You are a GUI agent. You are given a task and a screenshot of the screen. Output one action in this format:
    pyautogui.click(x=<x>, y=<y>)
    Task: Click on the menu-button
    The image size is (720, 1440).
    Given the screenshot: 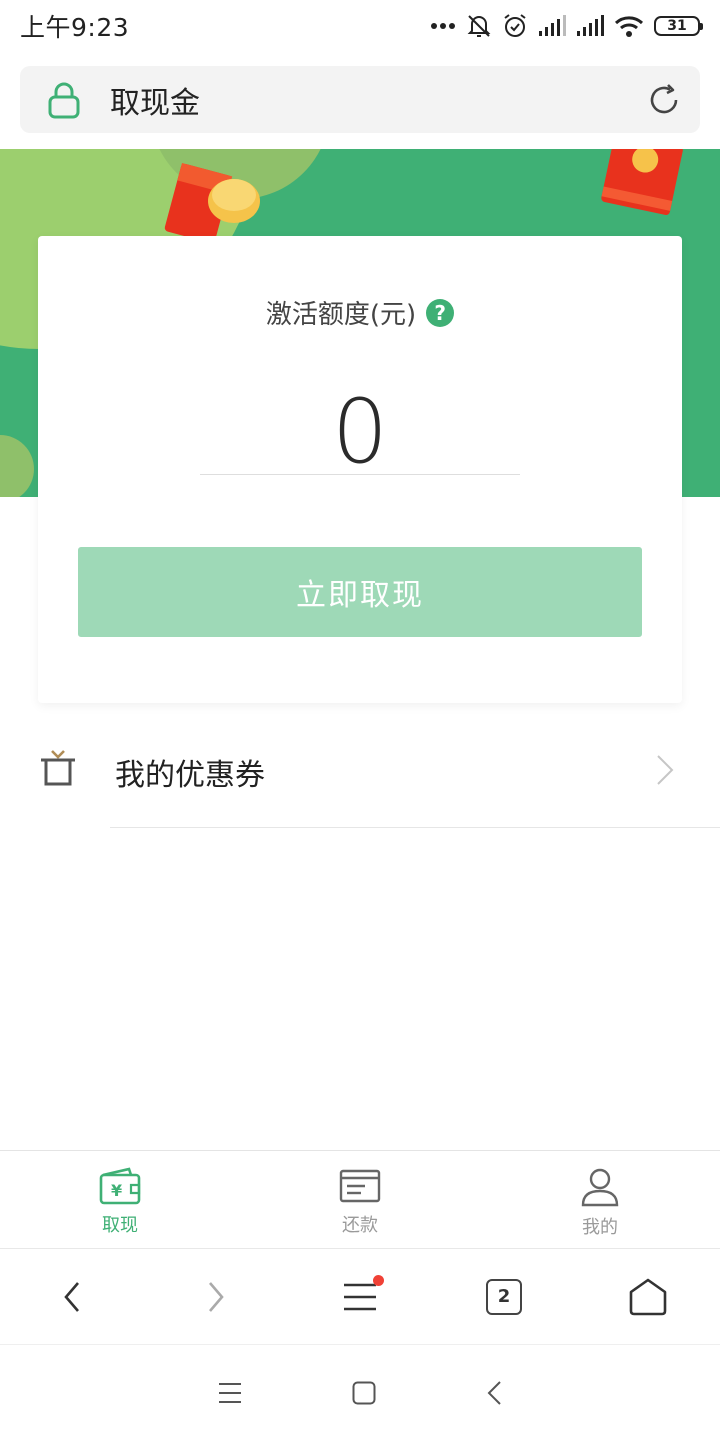 What is the action you would take?
    pyautogui.click(x=360, y=1297)
    